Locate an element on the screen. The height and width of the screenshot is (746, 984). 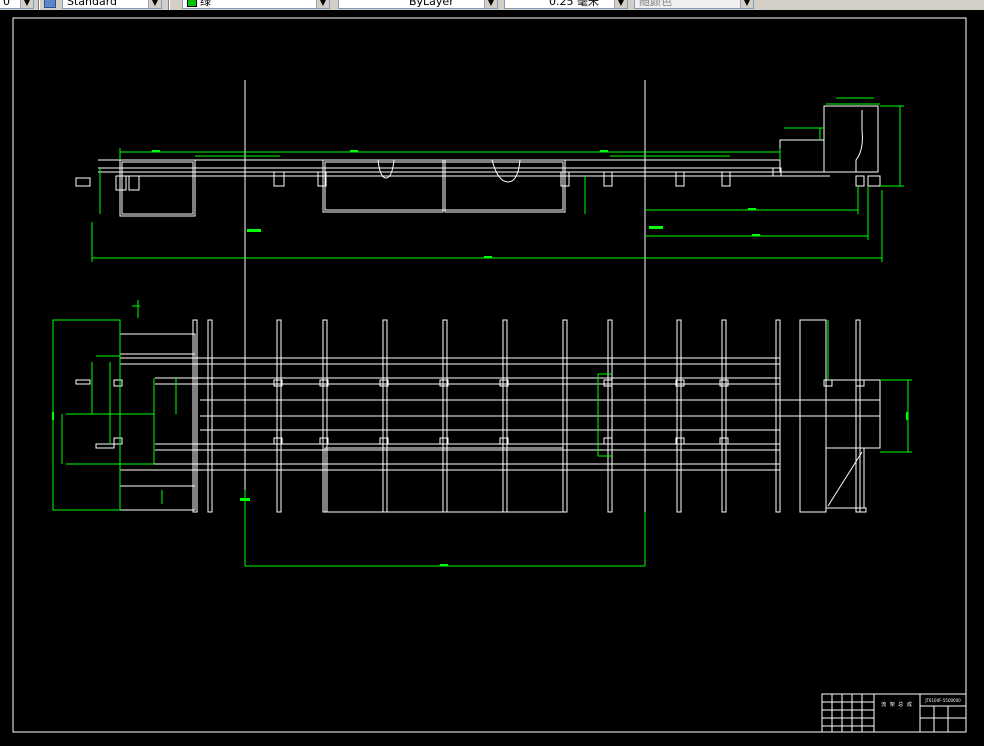
lineweight-control-combo: 0.25 毫米 ▼ is located at coordinates (566, 4).